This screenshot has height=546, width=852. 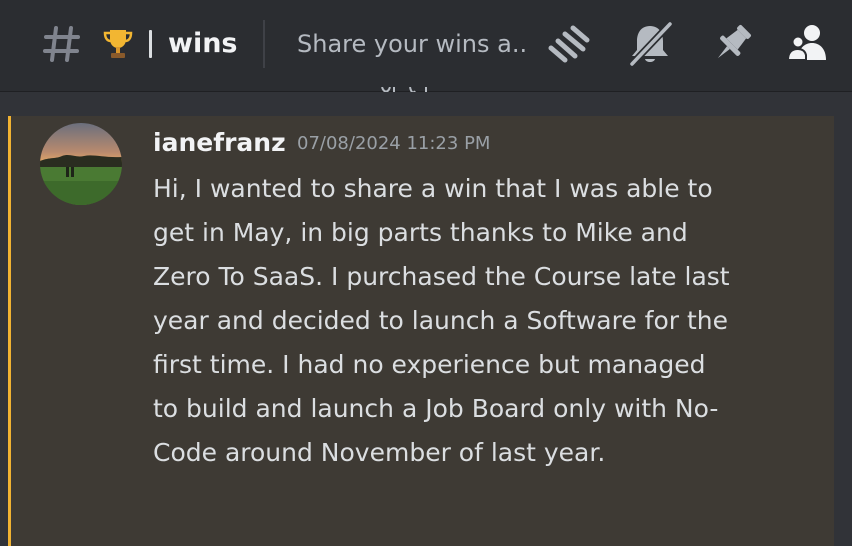 I want to click on message-author: ianefranz, so click(x=219, y=143).